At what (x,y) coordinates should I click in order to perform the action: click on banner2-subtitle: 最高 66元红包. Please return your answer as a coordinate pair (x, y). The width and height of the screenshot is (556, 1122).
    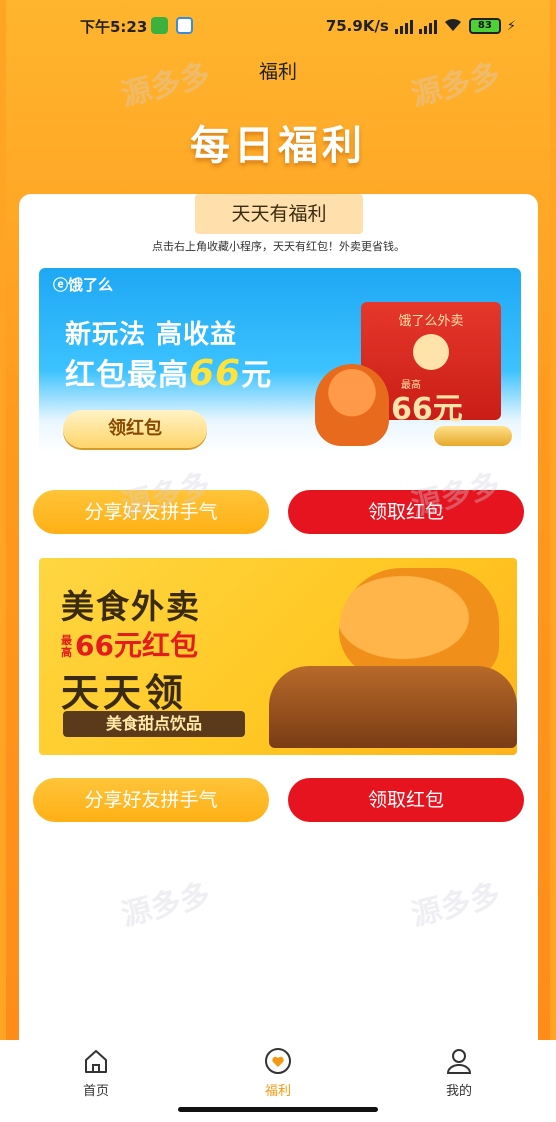
    Looking at the image, I should click on (129, 644).